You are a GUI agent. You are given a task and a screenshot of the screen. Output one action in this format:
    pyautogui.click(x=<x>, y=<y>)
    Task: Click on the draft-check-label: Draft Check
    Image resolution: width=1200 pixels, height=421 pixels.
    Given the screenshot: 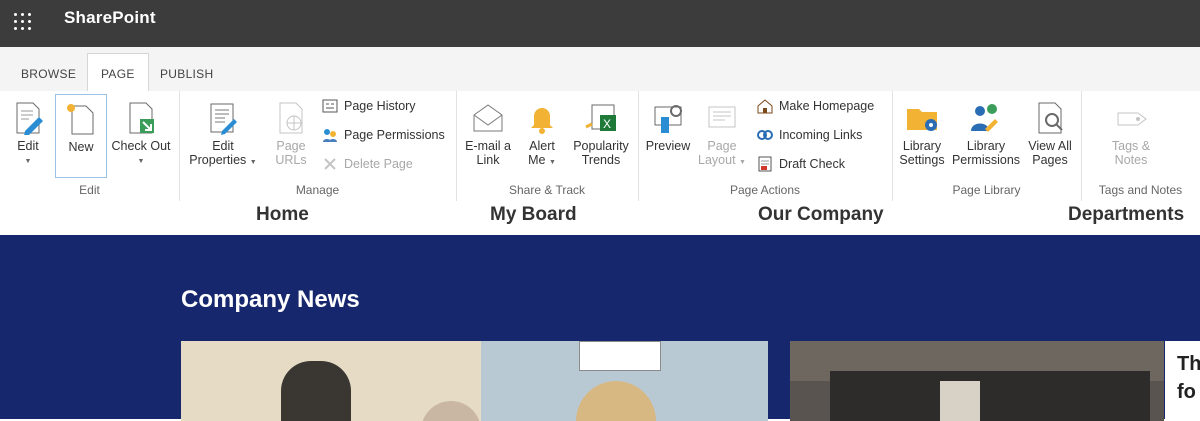 What is the action you would take?
    pyautogui.click(x=812, y=164)
    